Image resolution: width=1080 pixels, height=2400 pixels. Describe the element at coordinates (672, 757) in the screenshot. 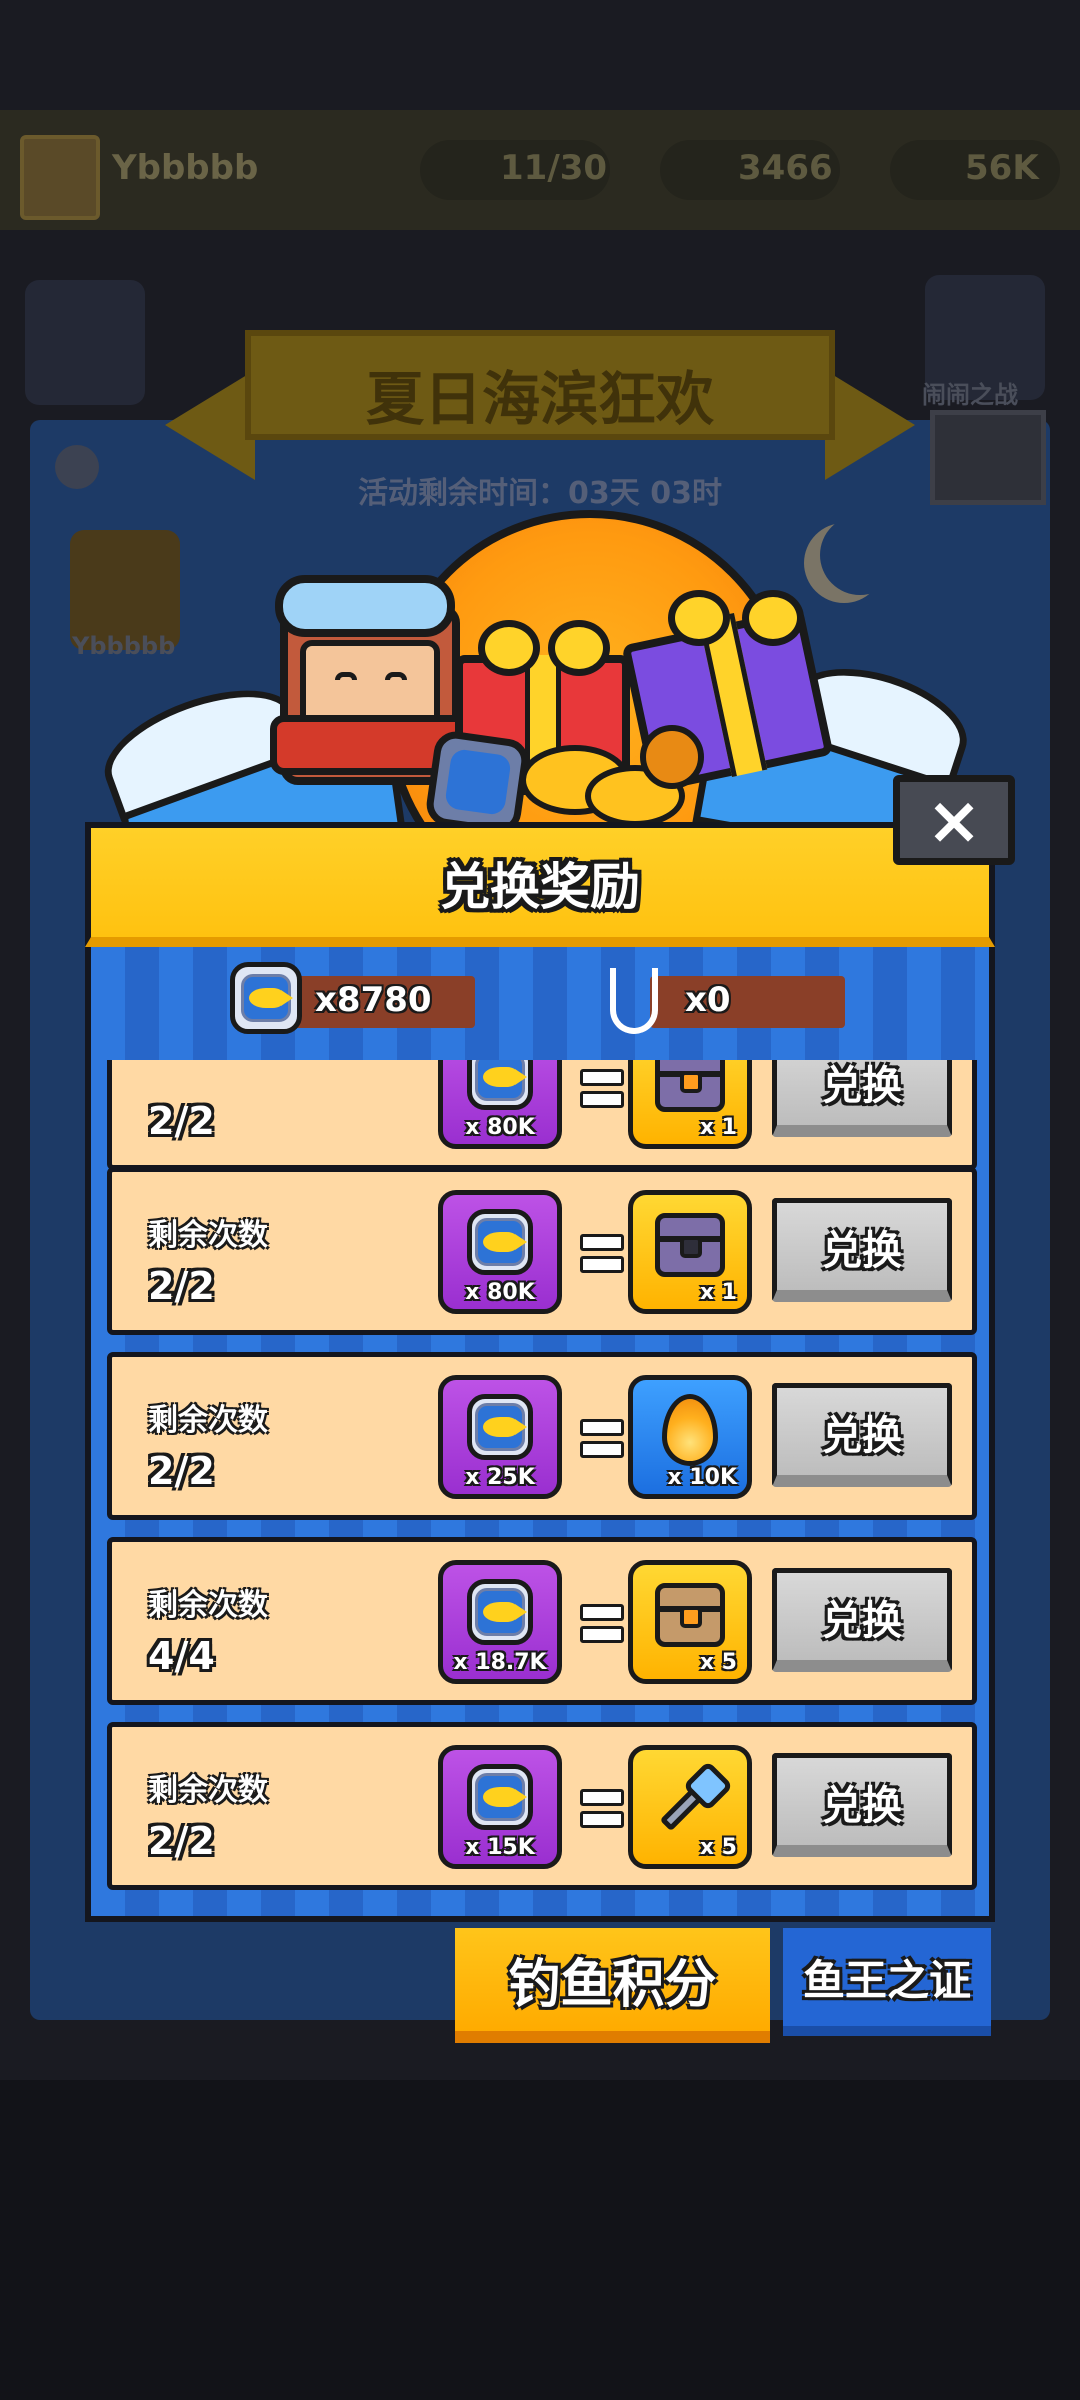

I see `fish-coin-icon` at that location.